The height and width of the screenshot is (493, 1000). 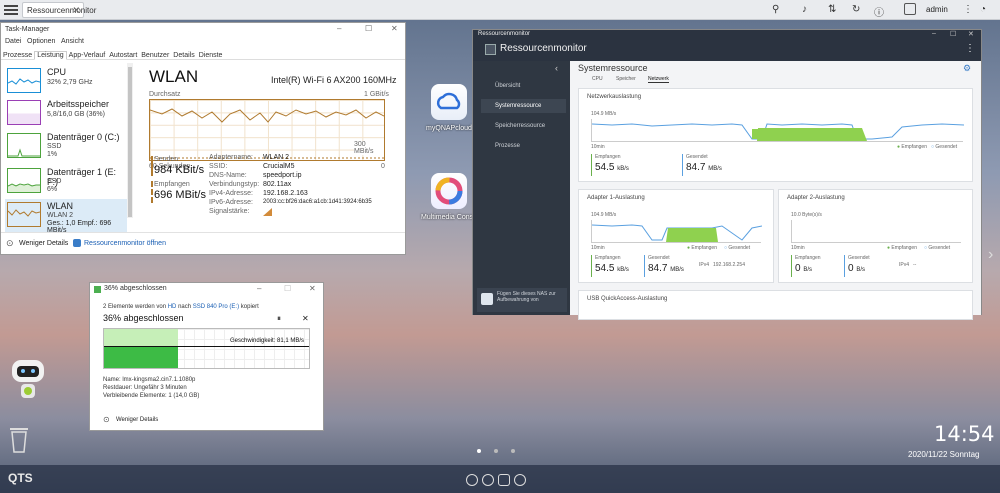 I want to click on multimedia-console-app-icon, so click(x=449, y=191).